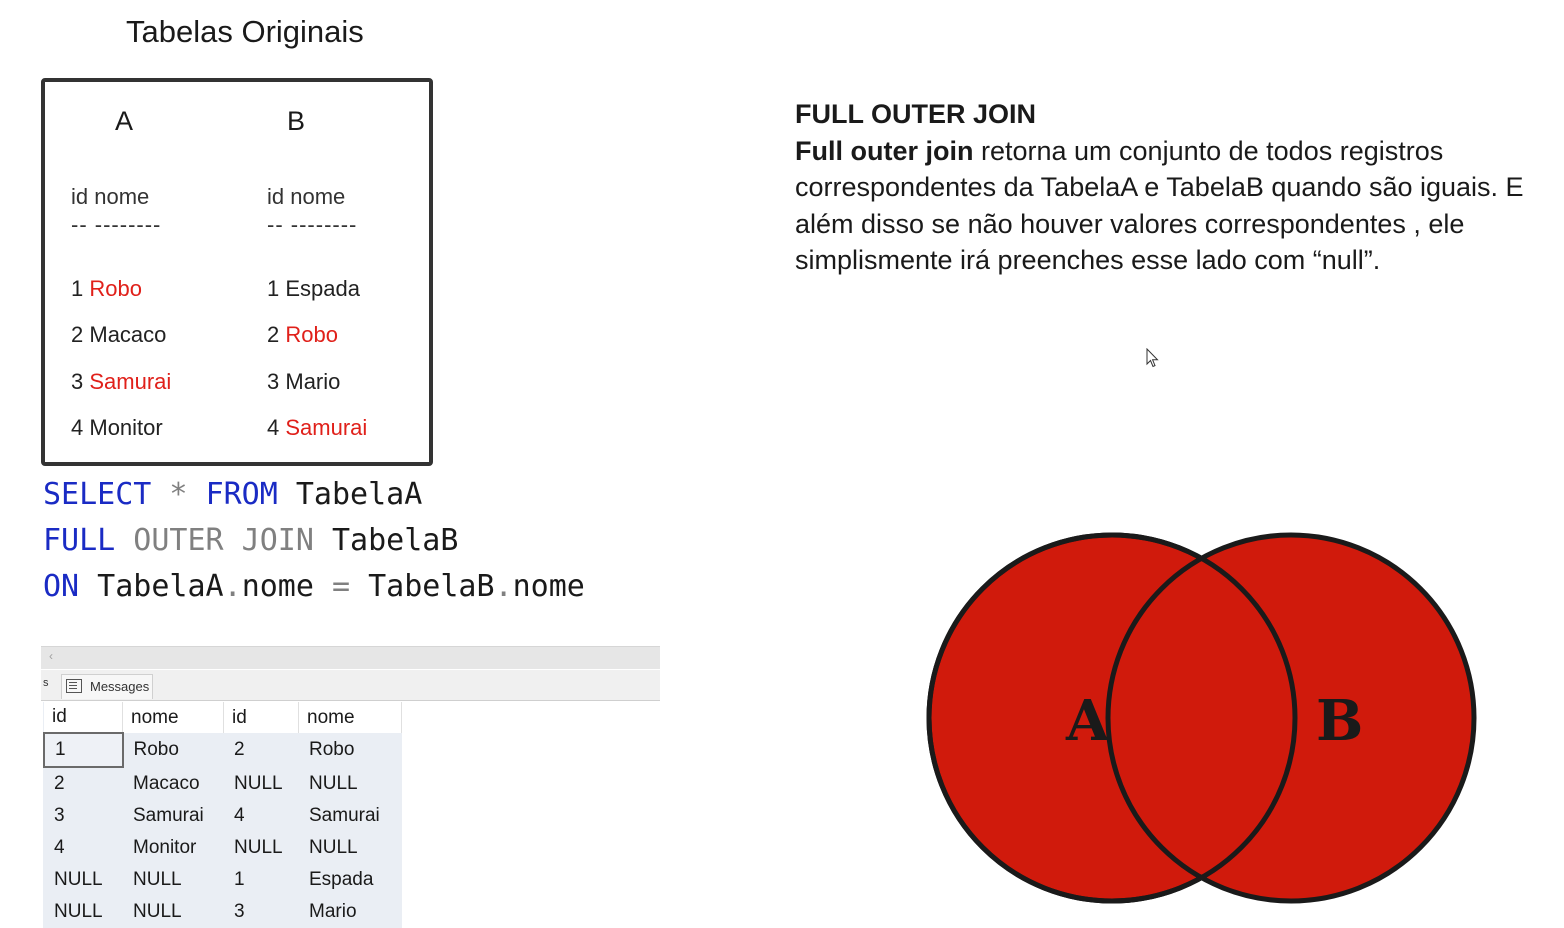  Describe the element at coordinates (386, 540) in the screenshot. I see `sql-table: TabelaB` at that location.